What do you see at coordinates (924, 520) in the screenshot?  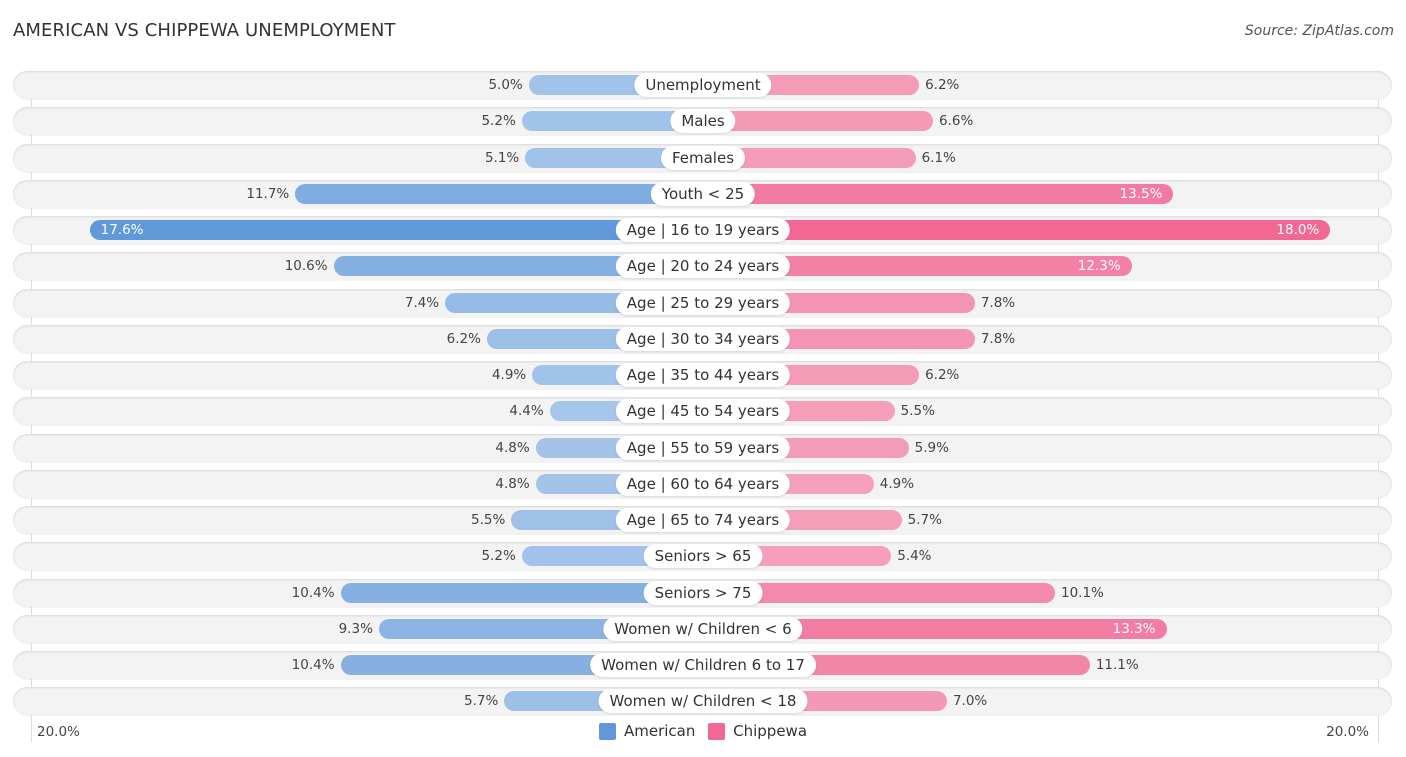 I see `value-label-chippewa: 5.7%` at bounding box center [924, 520].